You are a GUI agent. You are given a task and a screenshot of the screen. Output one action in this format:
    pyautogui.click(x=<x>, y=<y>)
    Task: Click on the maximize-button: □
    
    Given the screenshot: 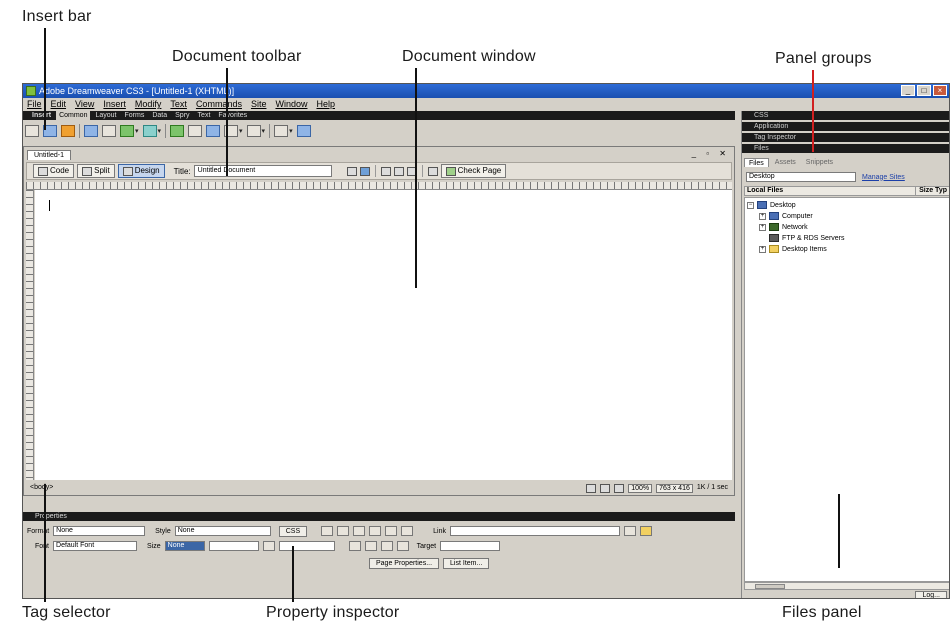 What is the action you would take?
    pyautogui.click(x=924, y=90)
    